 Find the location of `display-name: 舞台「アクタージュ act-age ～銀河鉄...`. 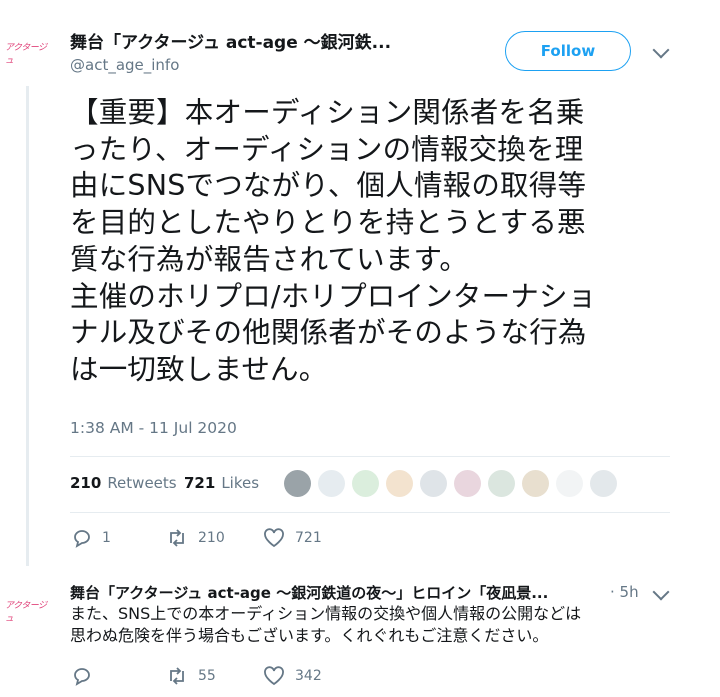

display-name: 舞台「アクタージュ act-age ～銀河鉄... is located at coordinates (270, 40).